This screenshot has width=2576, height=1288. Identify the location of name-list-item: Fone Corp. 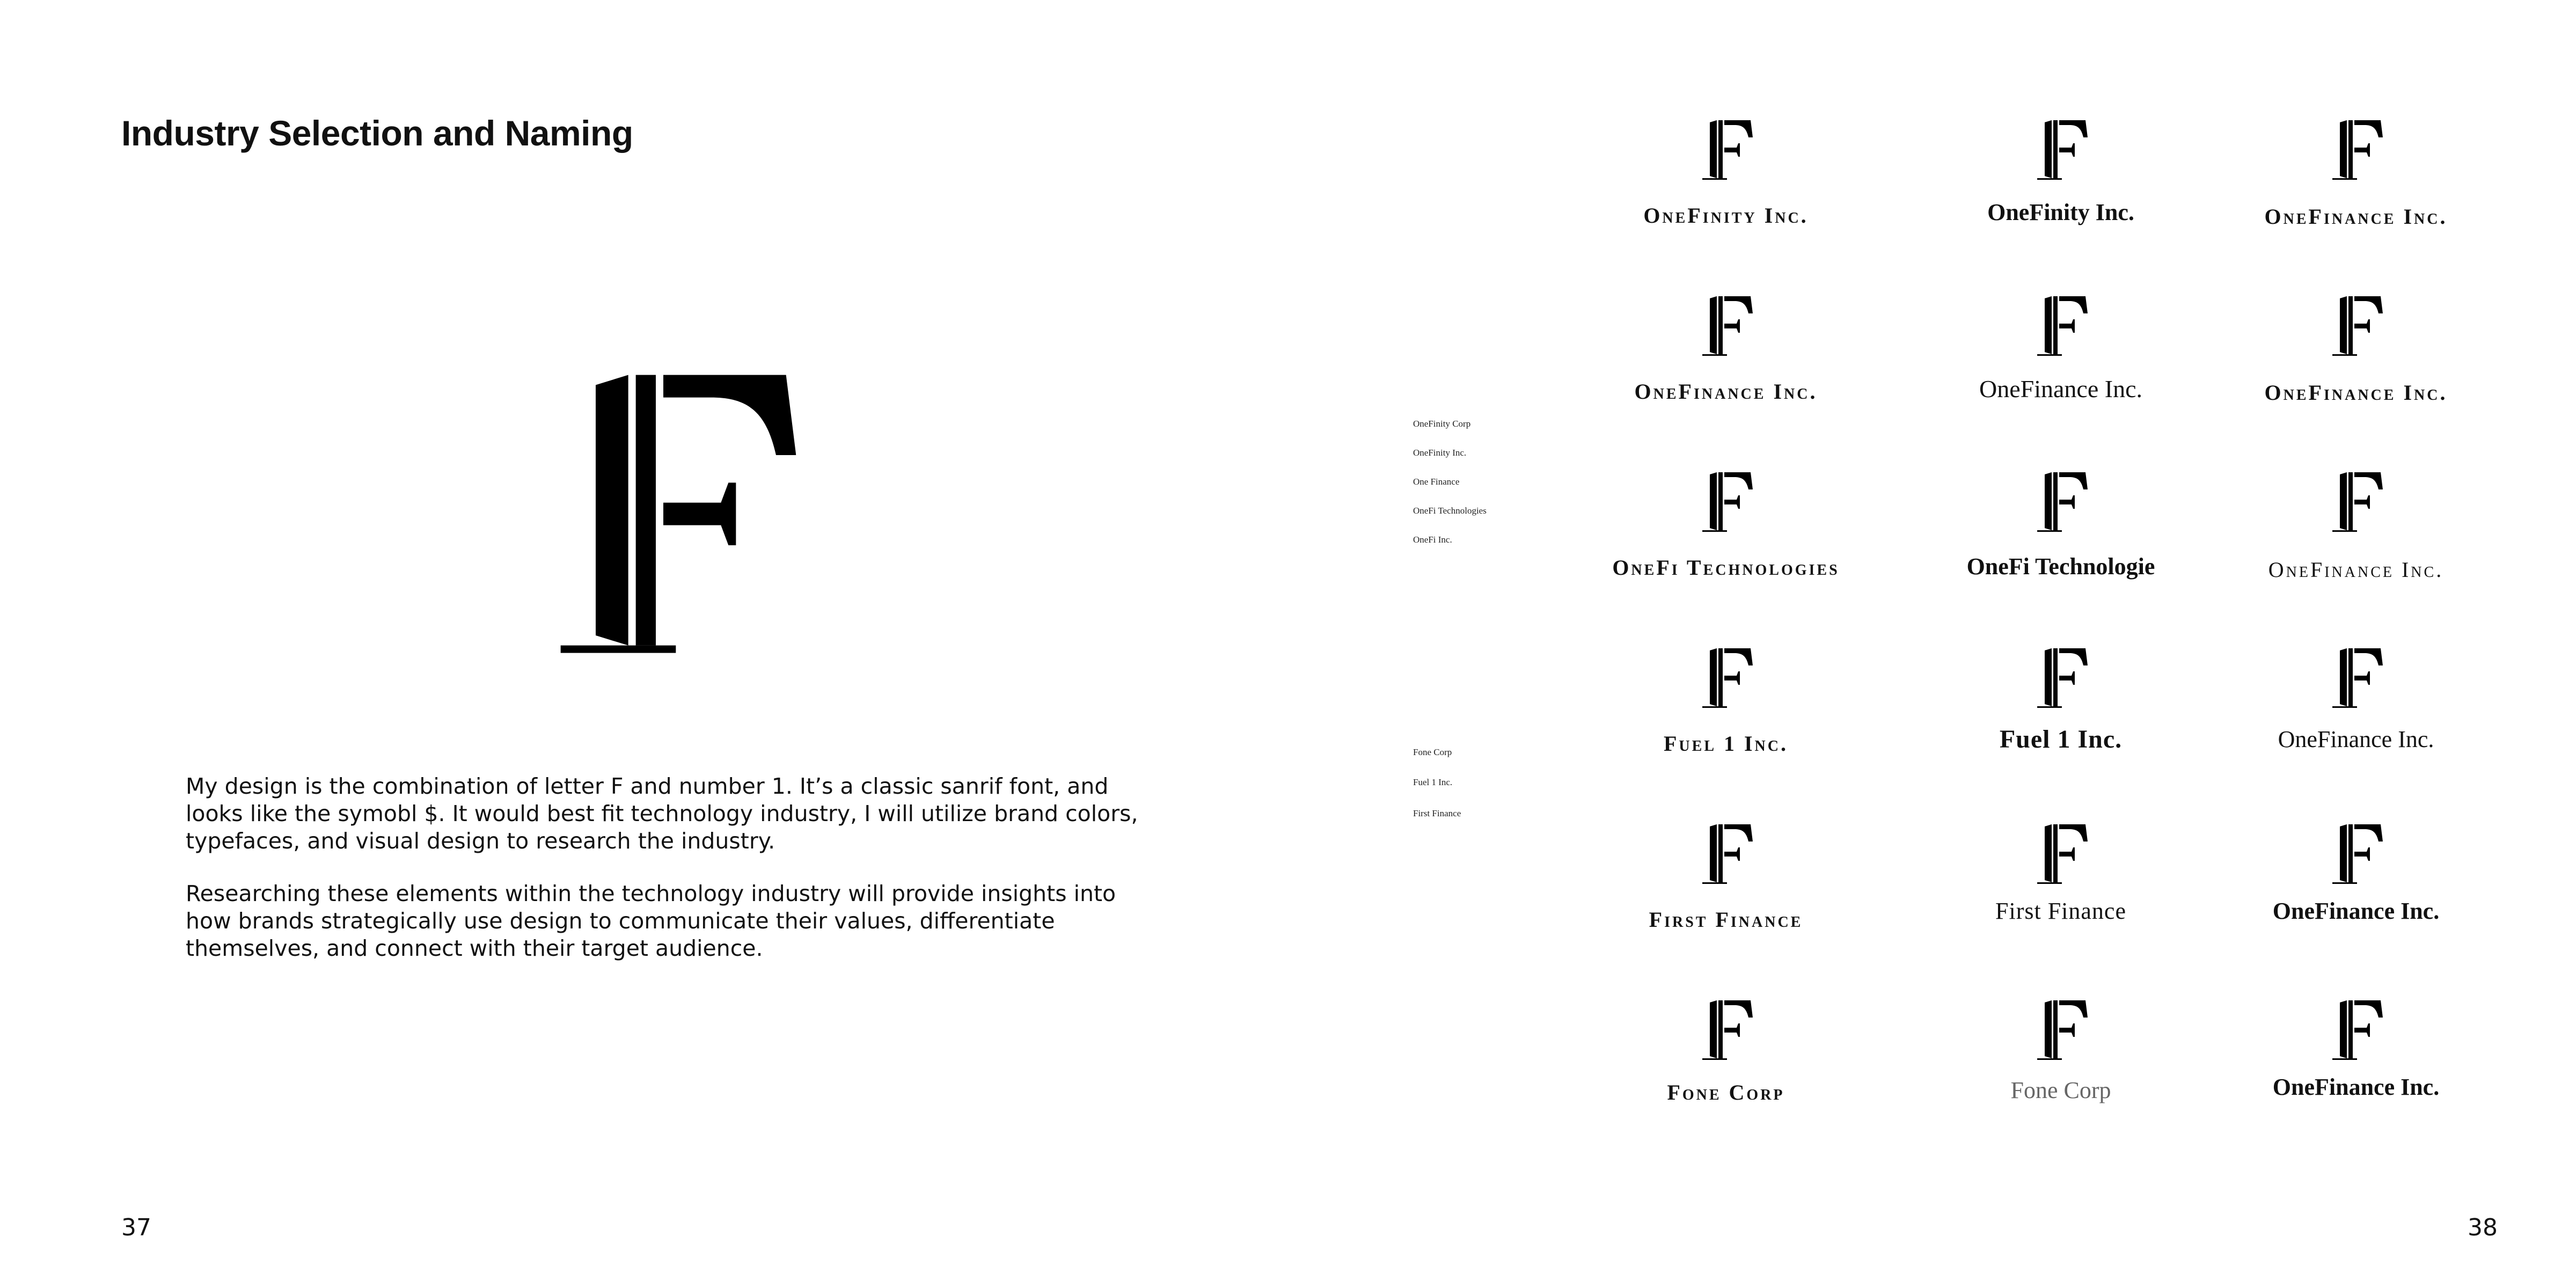
(1432, 752).